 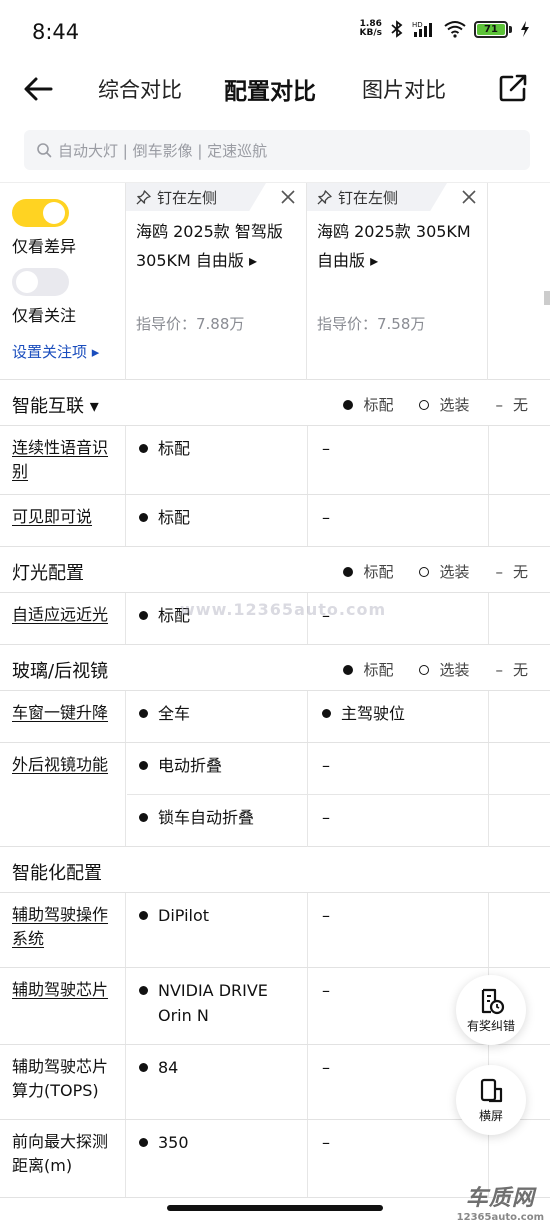 What do you see at coordinates (455, 29) in the screenshot?
I see `wifi-icon` at bounding box center [455, 29].